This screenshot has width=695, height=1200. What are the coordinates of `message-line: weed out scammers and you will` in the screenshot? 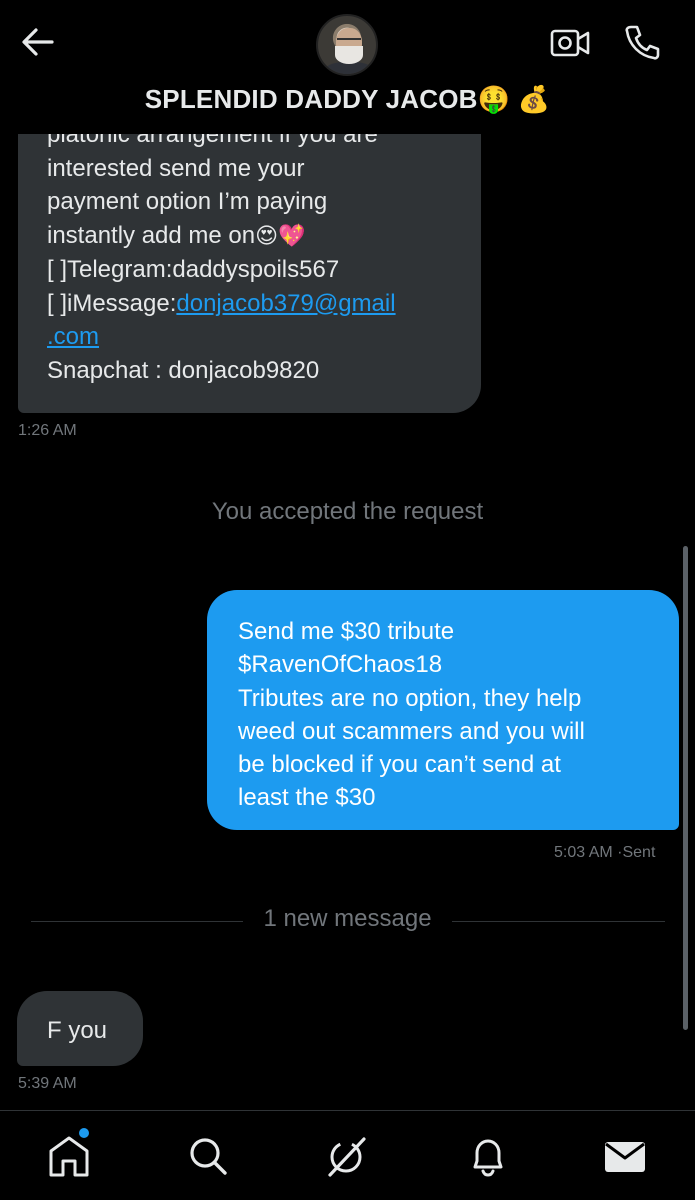 It's located at (411, 731).